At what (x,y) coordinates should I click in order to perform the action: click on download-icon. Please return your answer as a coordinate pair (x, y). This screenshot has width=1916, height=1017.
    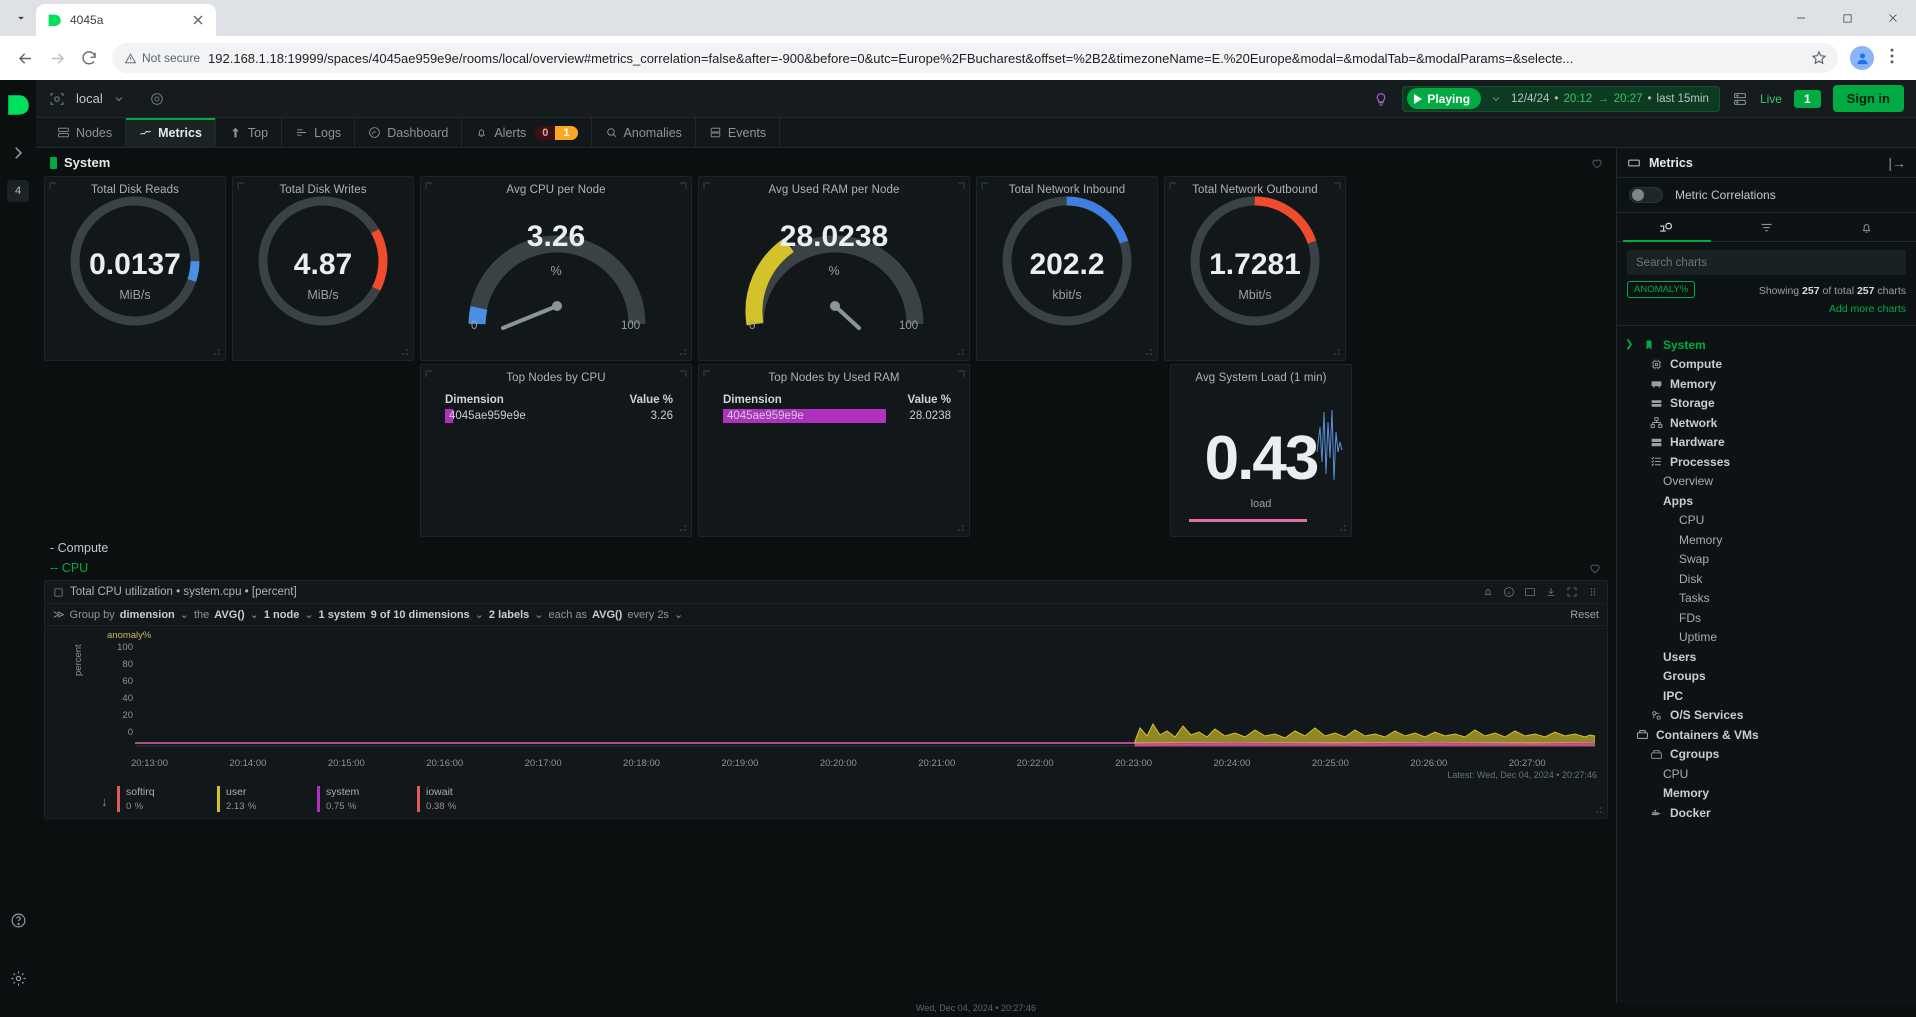
    Looking at the image, I should click on (1551, 592).